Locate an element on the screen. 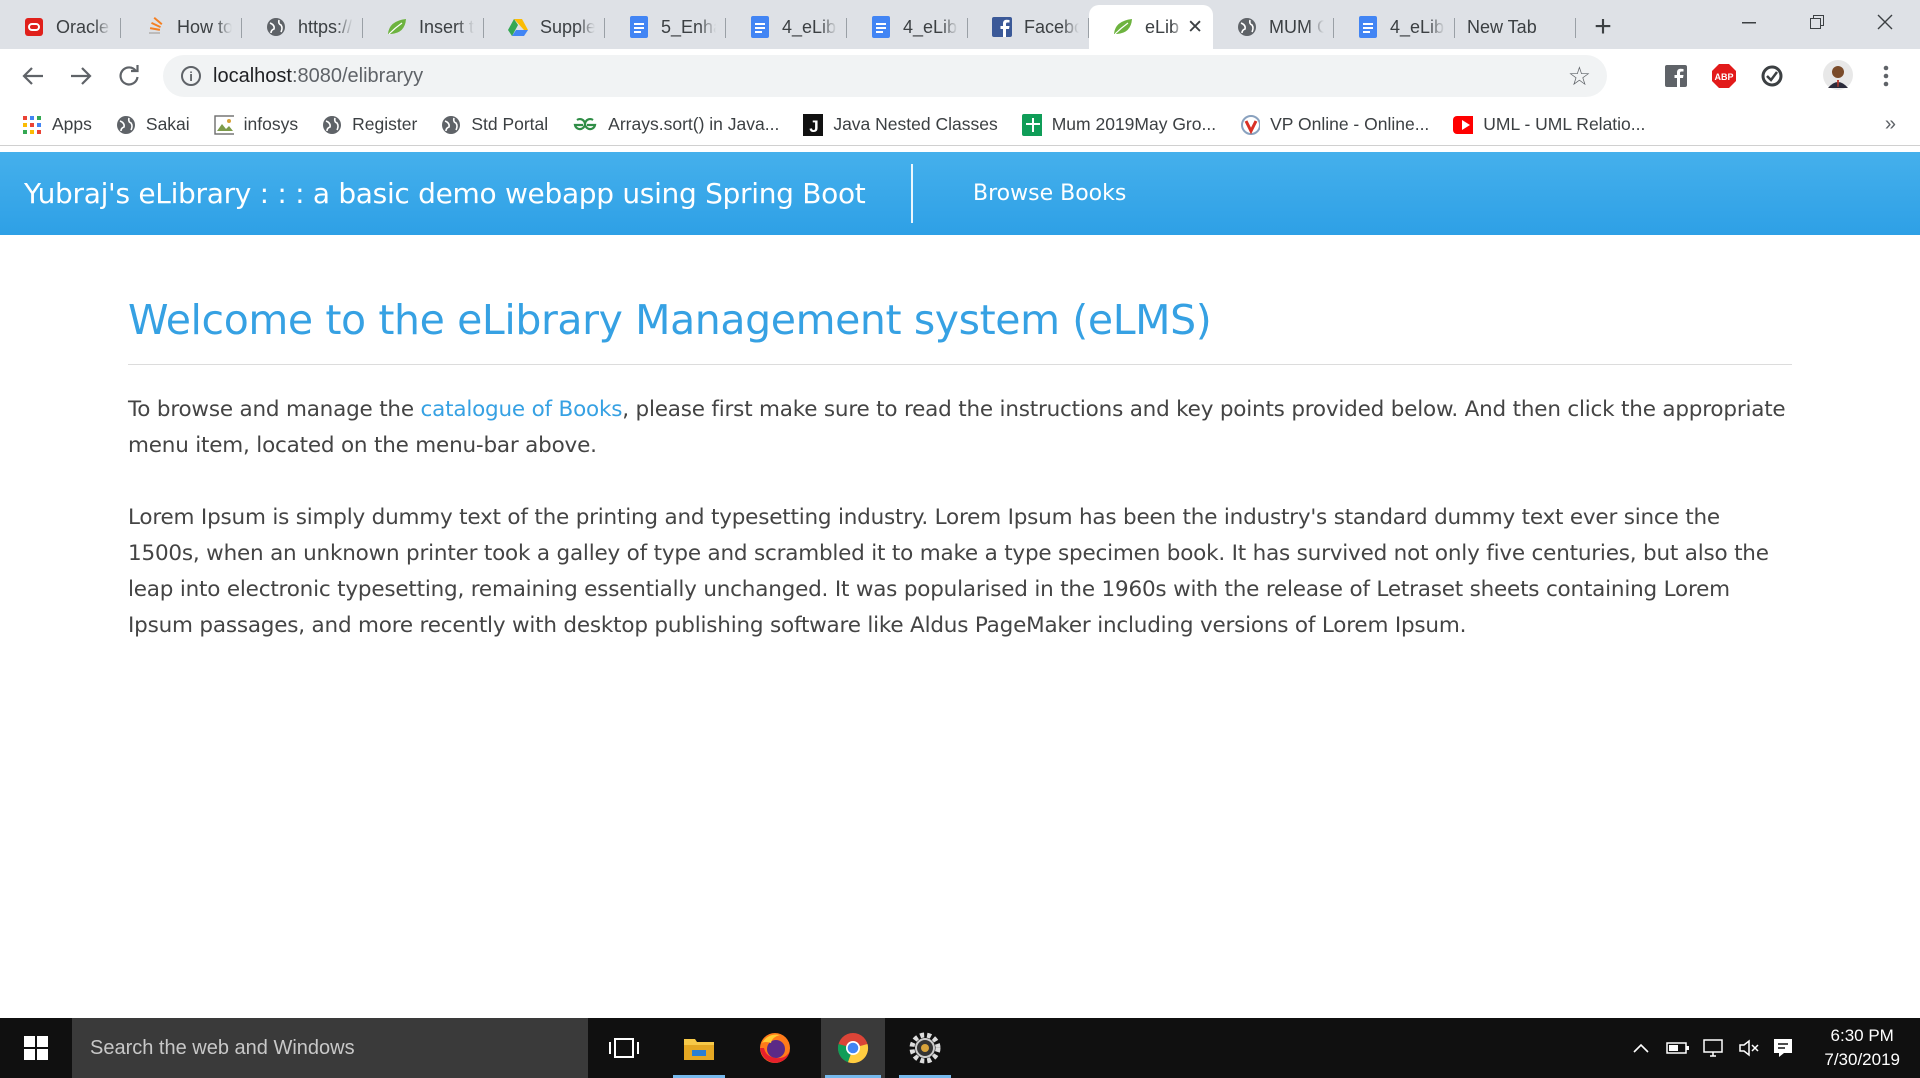  svg-text: J is located at coordinates (814, 126).